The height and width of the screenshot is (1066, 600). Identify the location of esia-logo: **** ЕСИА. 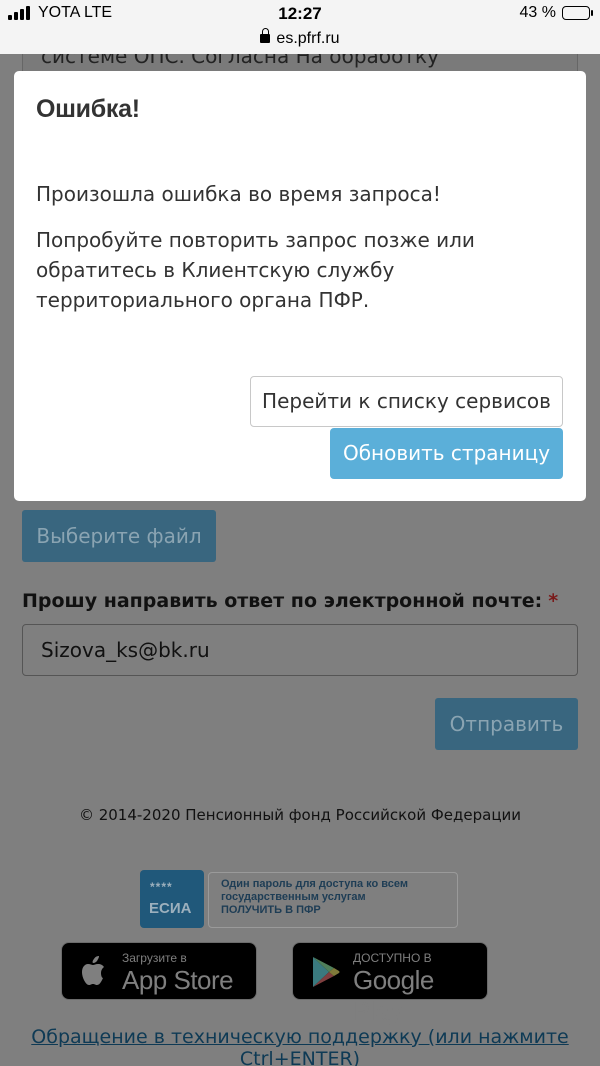
(172, 899).